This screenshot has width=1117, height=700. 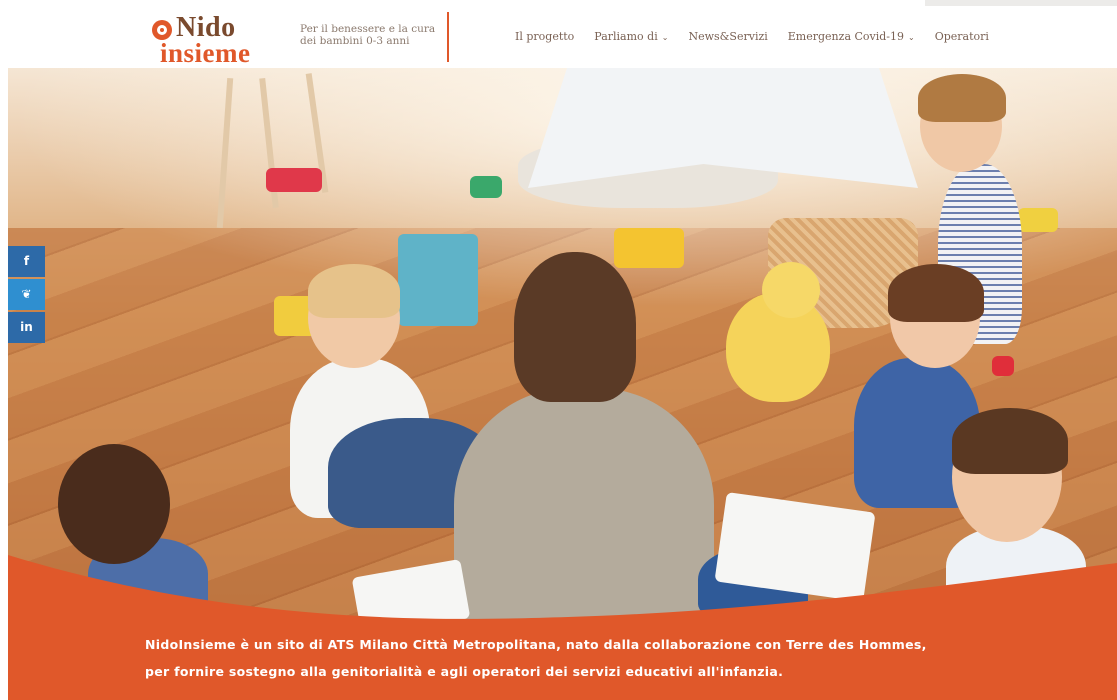 I want to click on nav-item-emergenza-covid: Emergenza Covid-19 ⌄, so click(x=851, y=36).